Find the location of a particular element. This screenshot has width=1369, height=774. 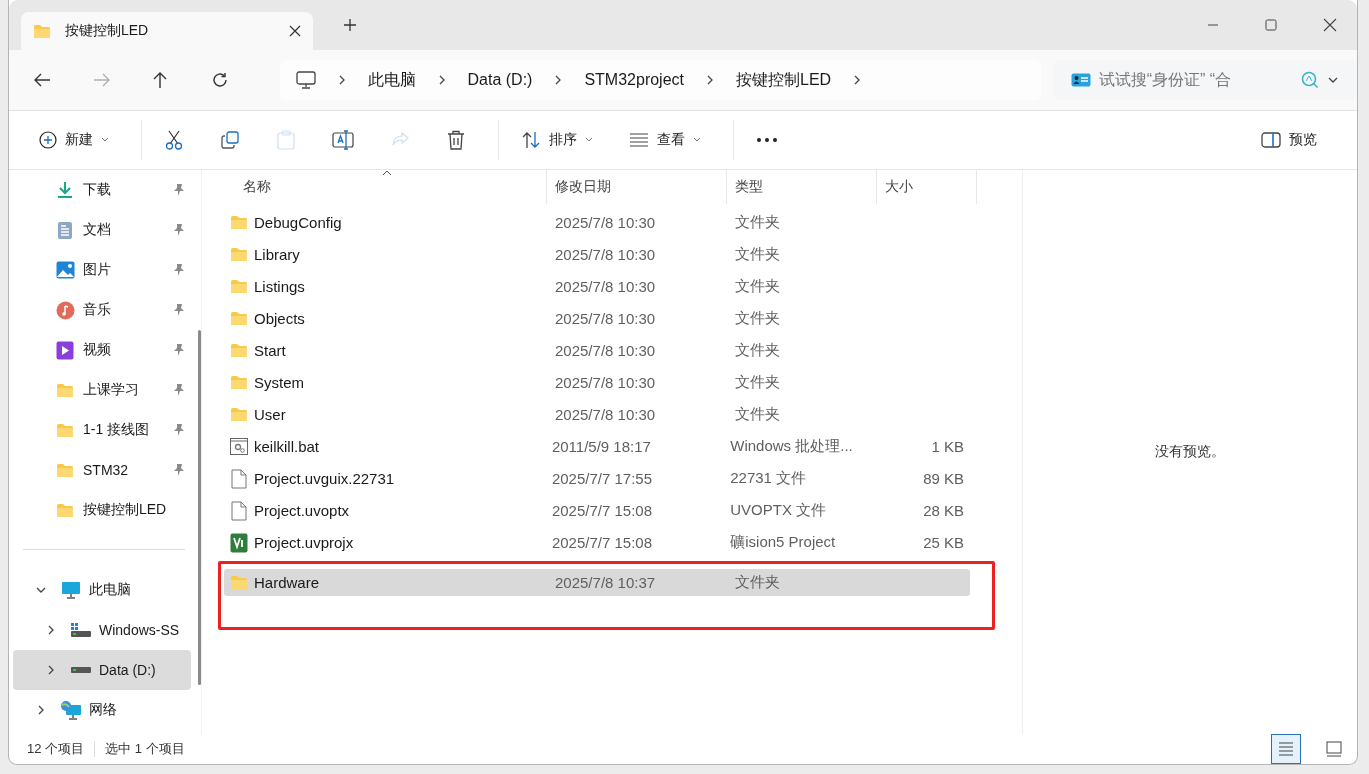

download-icon is located at coordinates (65, 190).